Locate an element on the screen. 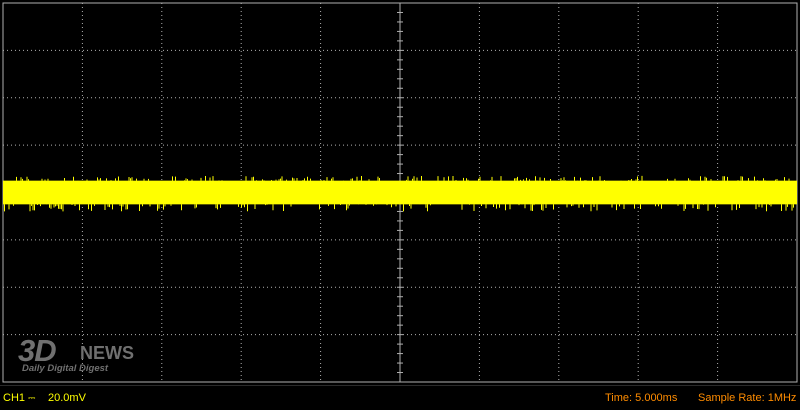 The width and height of the screenshot is (800, 410). 3dnews-watermark: 3D NEWS Daily Digital Digest is located at coordinates (88, 356).